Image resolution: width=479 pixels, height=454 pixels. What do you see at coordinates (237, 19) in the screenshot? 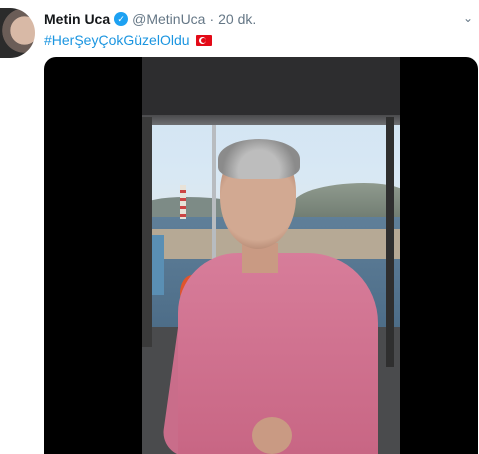
I see `timestamp: 20 dk.` at bounding box center [237, 19].